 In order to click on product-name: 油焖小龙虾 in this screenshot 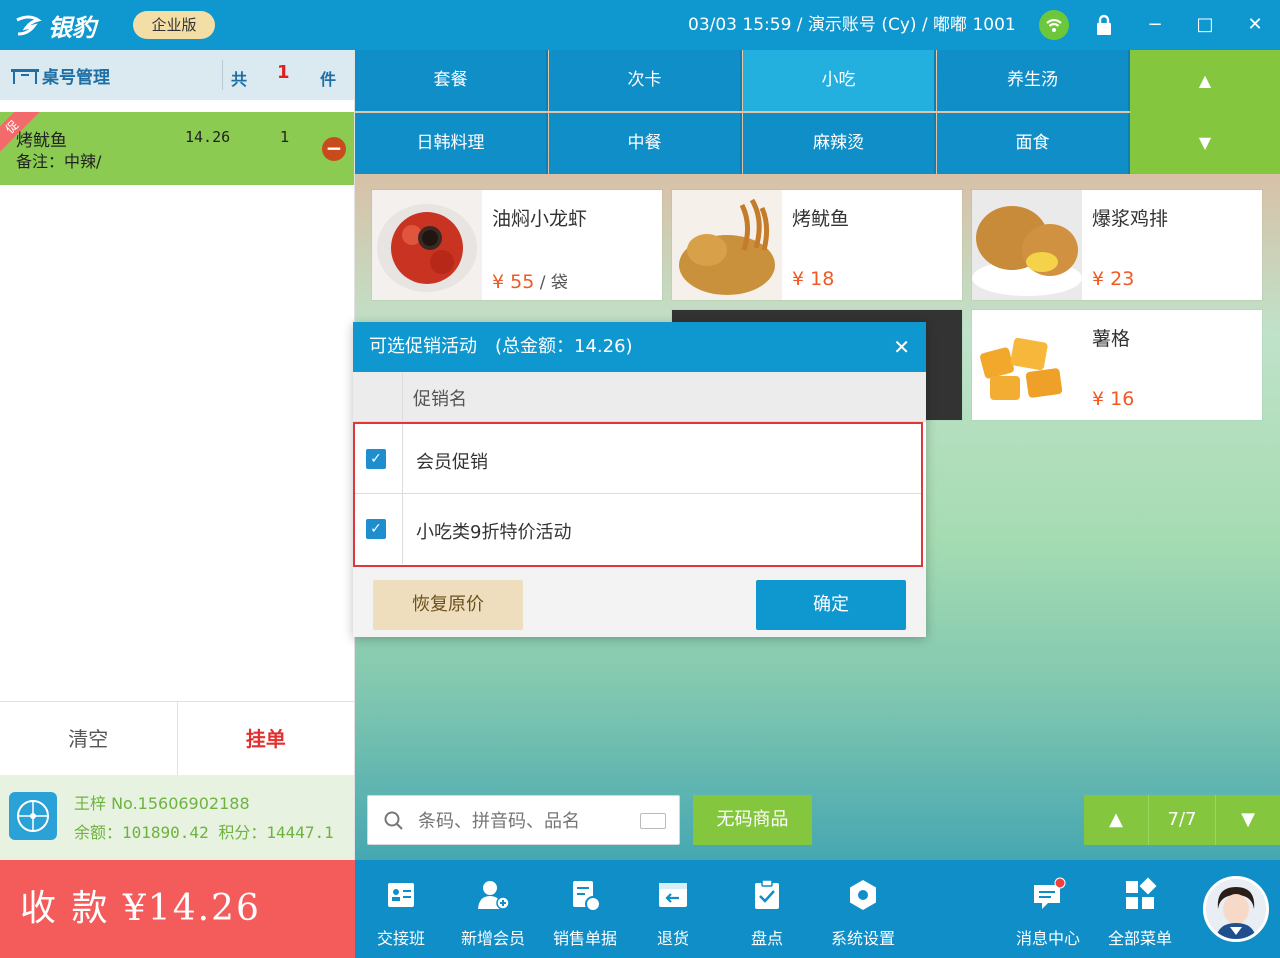, I will do `click(540, 219)`.